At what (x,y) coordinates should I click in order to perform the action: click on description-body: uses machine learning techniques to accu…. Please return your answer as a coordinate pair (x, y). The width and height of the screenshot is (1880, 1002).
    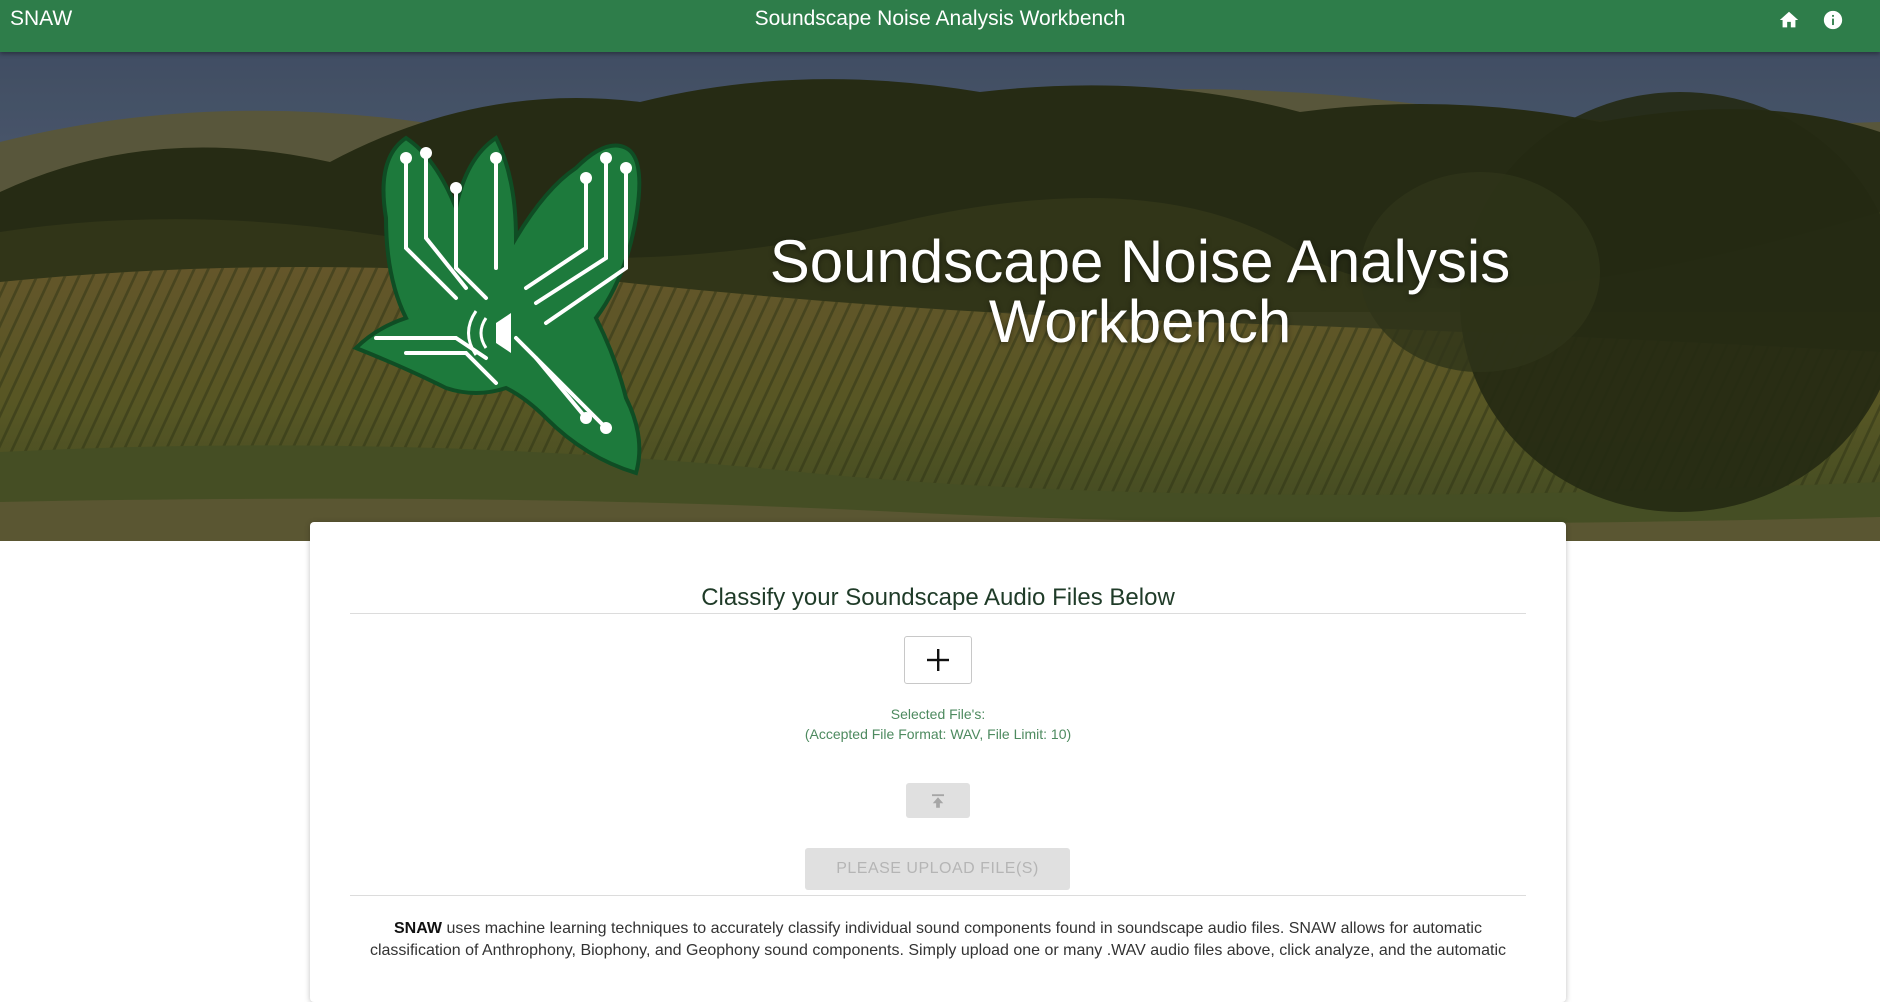
    Looking at the image, I should click on (938, 939).